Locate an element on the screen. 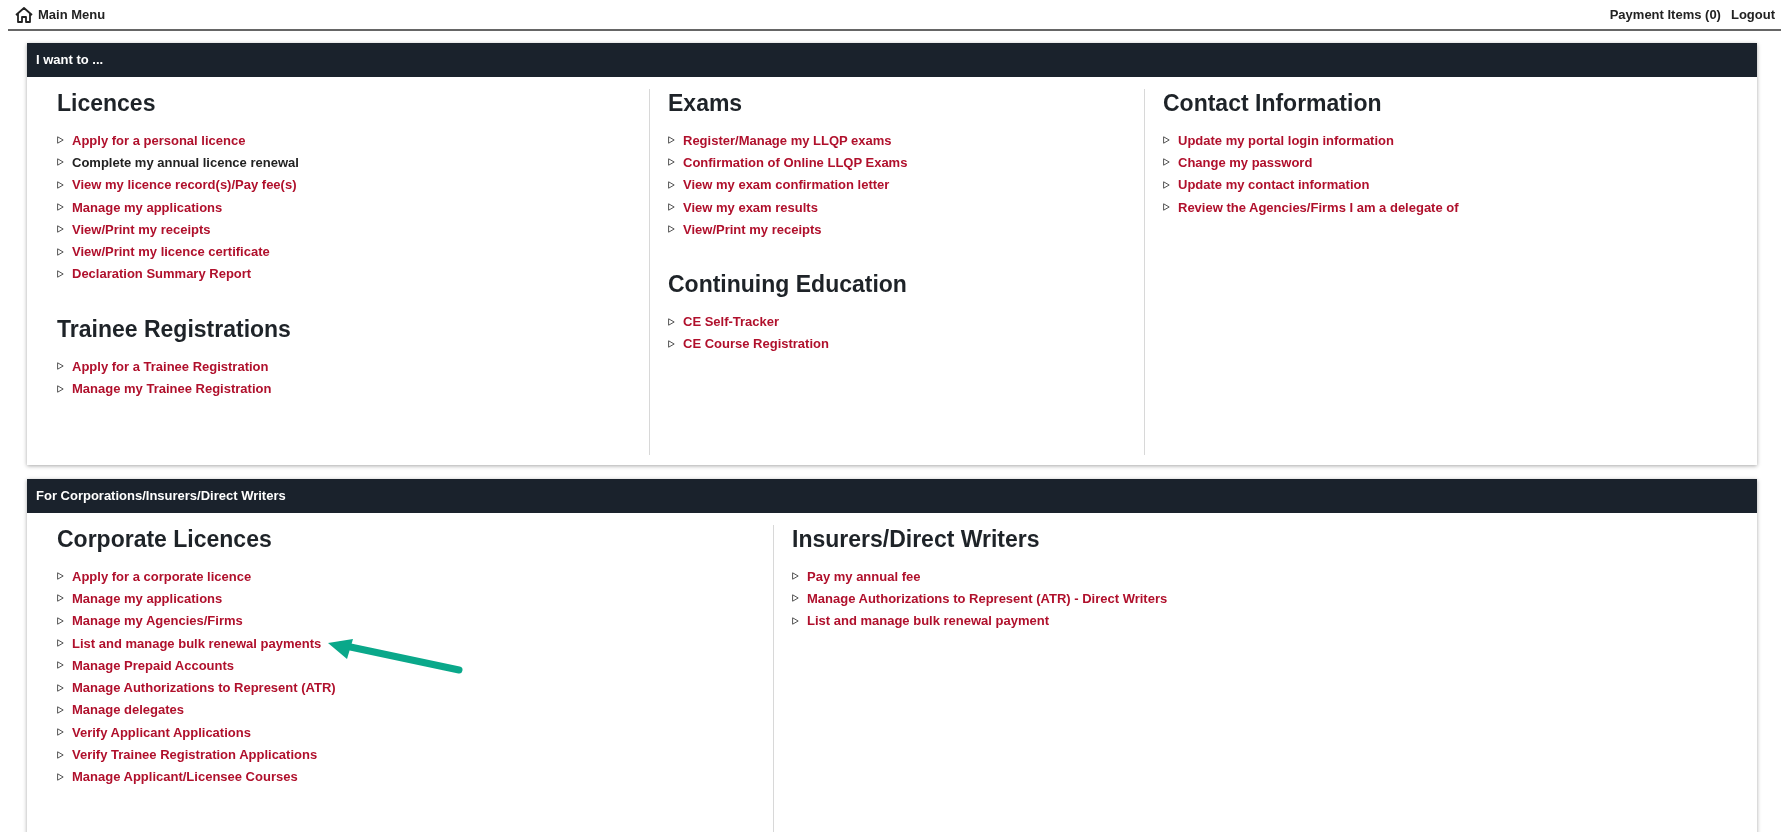 The image size is (1781, 832). menu-link: View my licence record(s)/Pay fee(s) is located at coordinates (184, 185).